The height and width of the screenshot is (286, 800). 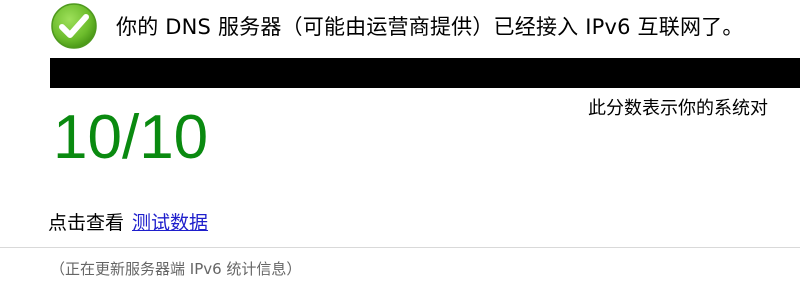 I want to click on redacted-bar, so click(x=425, y=73).